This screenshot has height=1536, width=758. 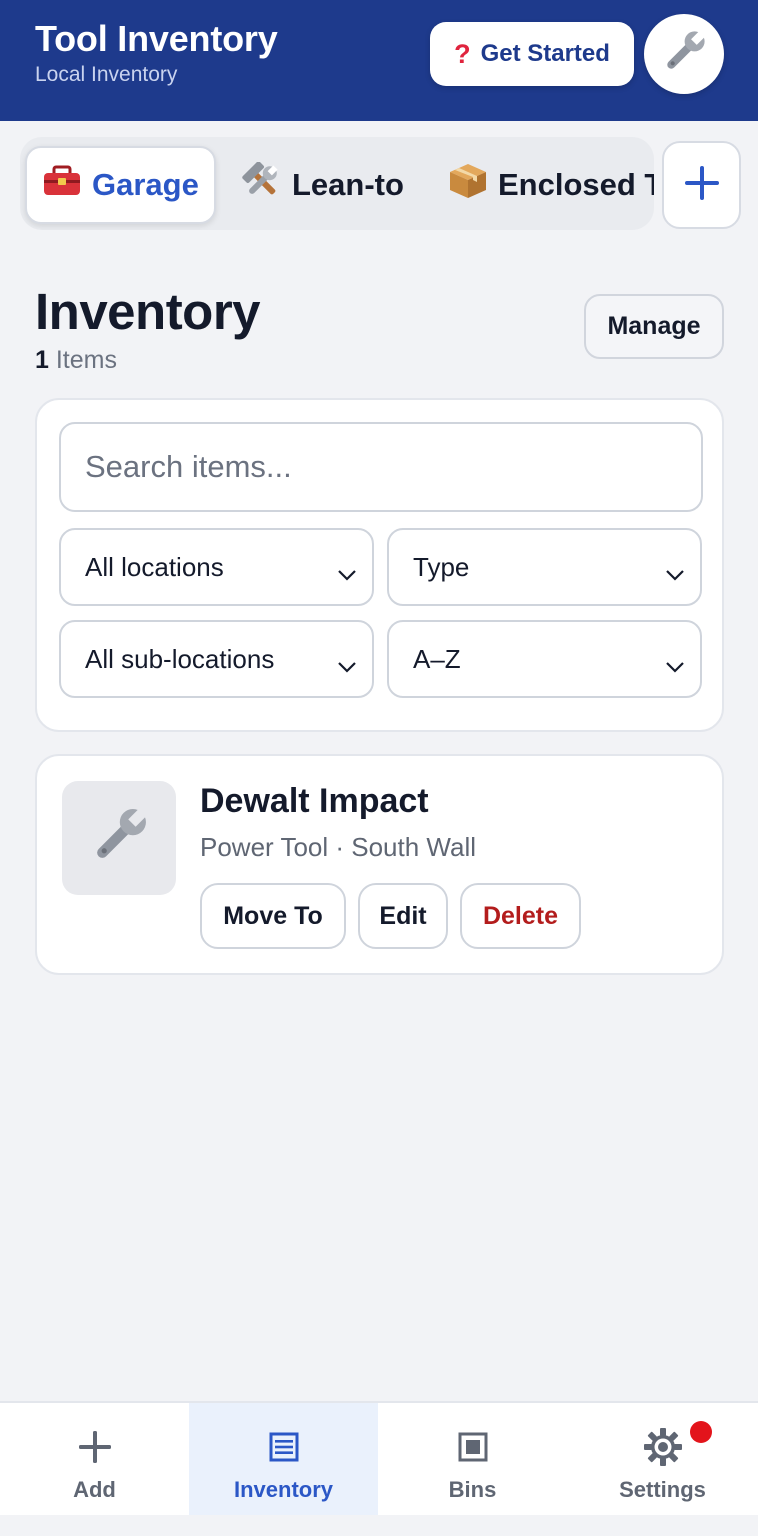 I want to click on app-title: Tool Inventory, so click(x=156, y=38).